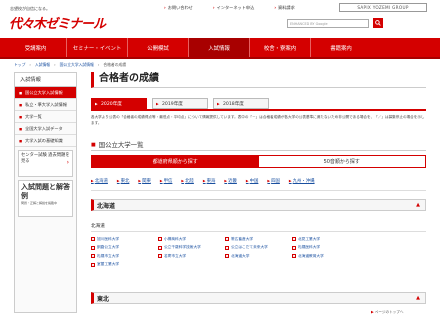  What do you see at coordinates (45, 163) in the screenshot?
I see `center-exam-banner: センター試験 過去問題を見る ›` at bounding box center [45, 163].